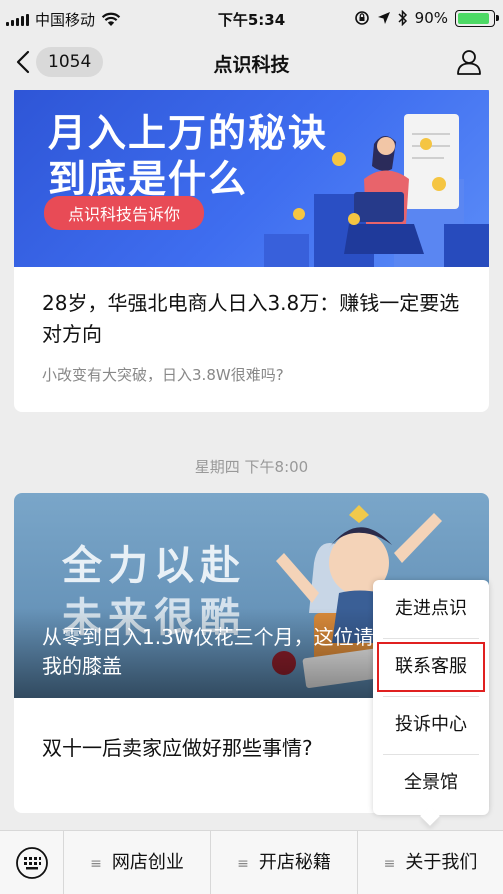  What do you see at coordinates (251, 467) in the screenshot?
I see `message-timestamp: 星期四 下午8:00` at bounding box center [251, 467].